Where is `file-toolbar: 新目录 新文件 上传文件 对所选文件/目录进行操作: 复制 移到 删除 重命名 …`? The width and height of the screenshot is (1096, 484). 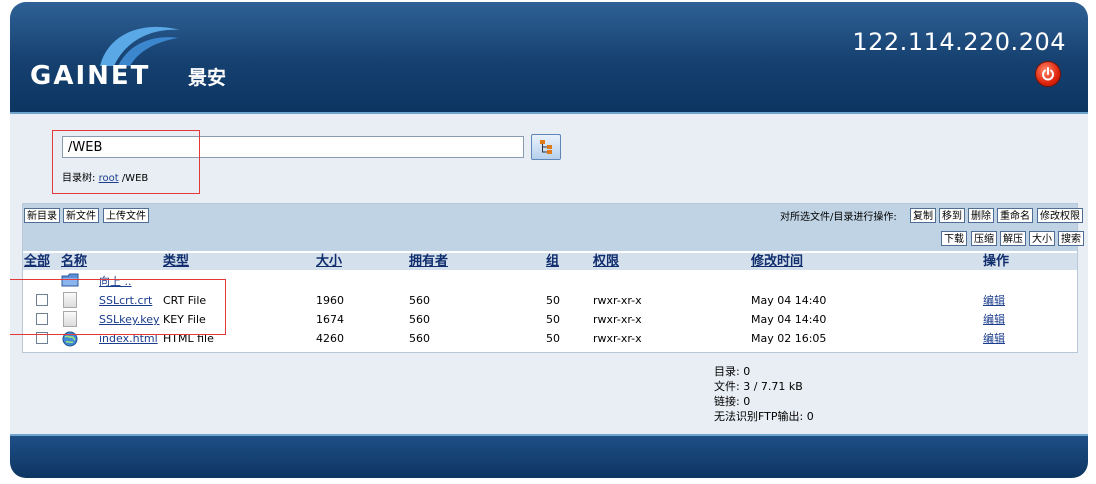 file-toolbar: 新目录 新文件 上传文件 对所选文件/目录进行操作: 复制 移到 删除 重命名 … is located at coordinates (553, 227).